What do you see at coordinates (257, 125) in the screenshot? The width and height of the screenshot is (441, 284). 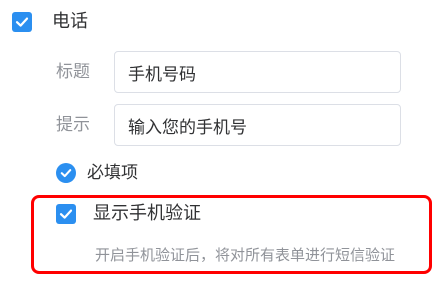 I see `hint-input: 输入您的手机号` at bounding box center [257, 125].